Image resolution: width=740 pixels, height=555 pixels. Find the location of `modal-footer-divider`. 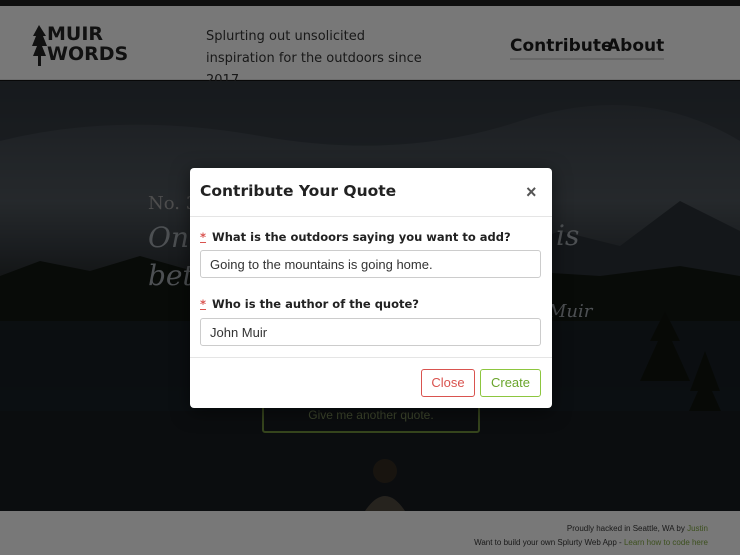

modal-footer-divider is located at coordinates (371, 357).